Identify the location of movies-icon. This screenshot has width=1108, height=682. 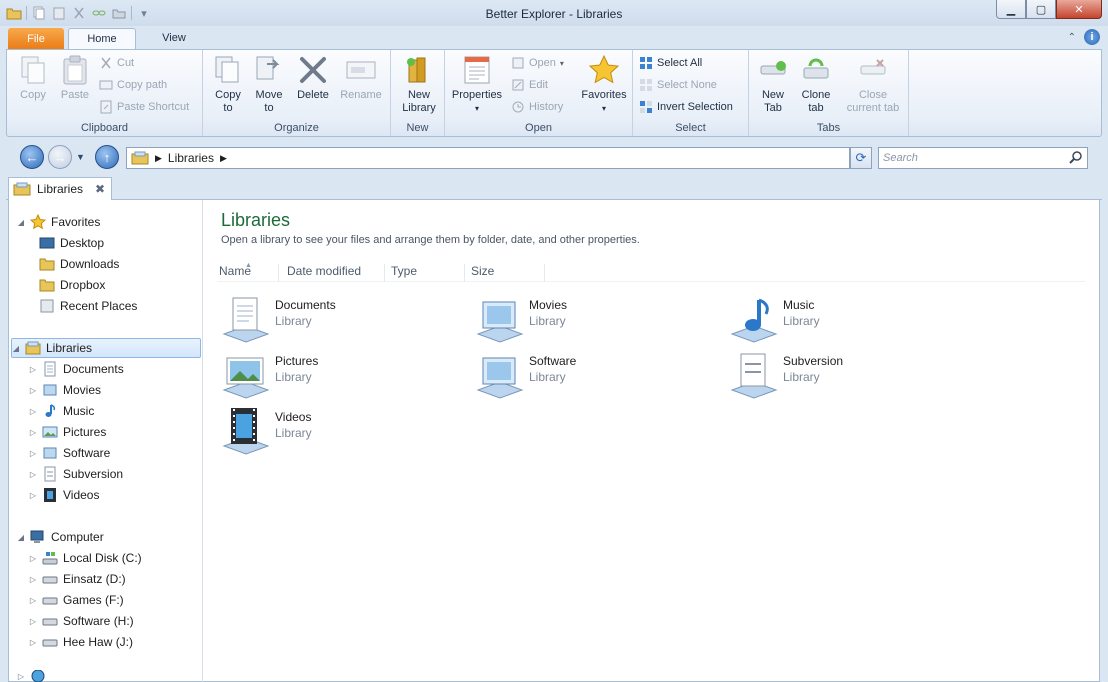
(50, 390).